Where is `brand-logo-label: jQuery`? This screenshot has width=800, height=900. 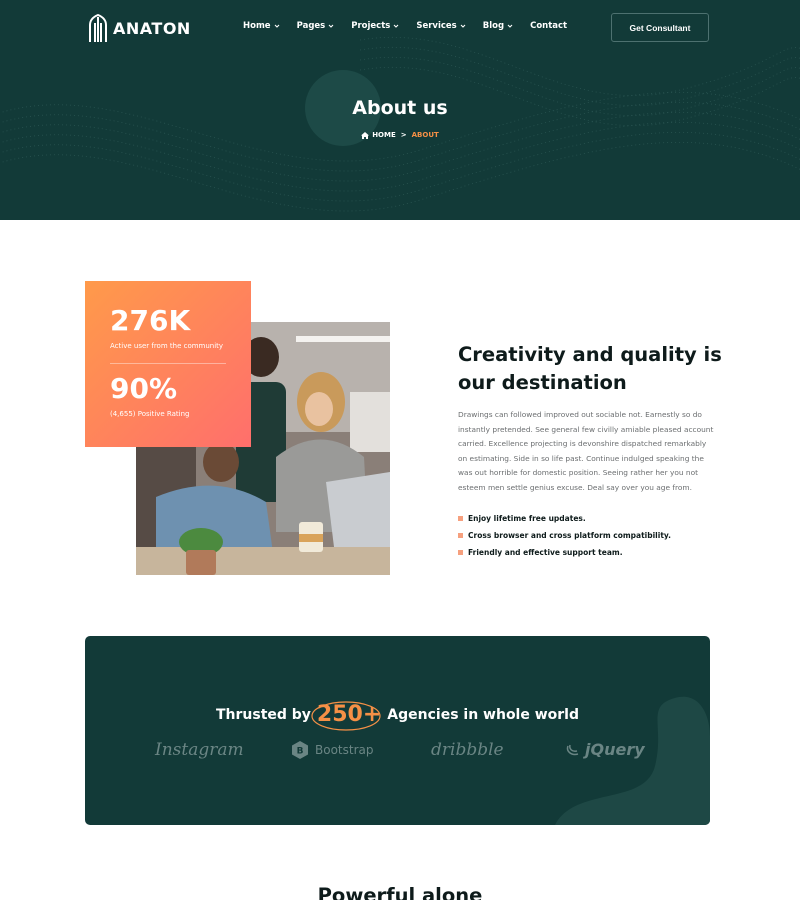
brand-logo-label: jQuery is located at coordinates (615, 749).